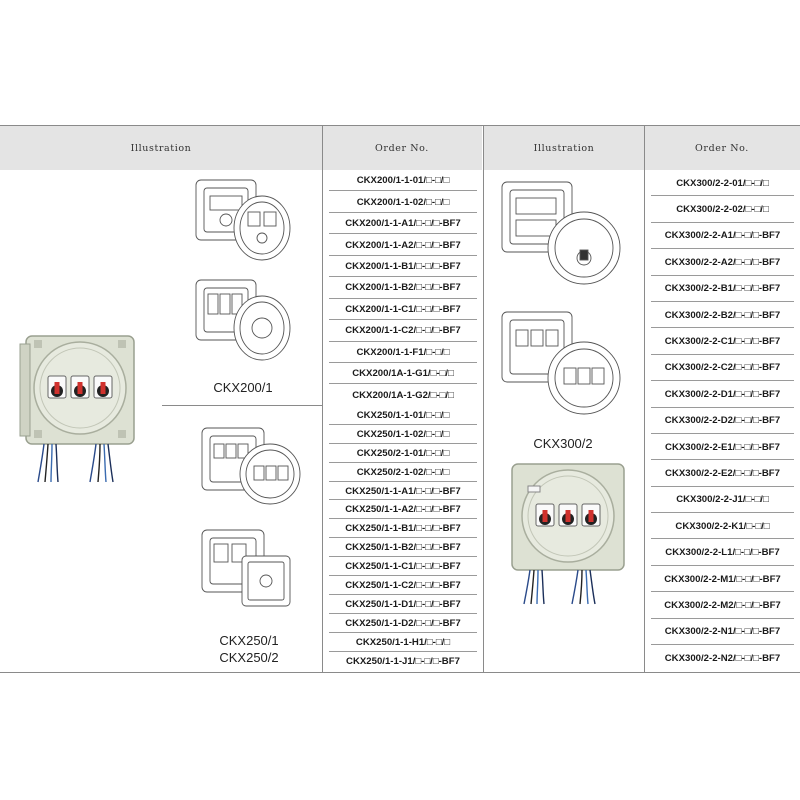 This screenshot has height=800, width=800. I want to click on order-row: CKX200/1-1-C2/□-□/□-BF7, so click(403, 331).